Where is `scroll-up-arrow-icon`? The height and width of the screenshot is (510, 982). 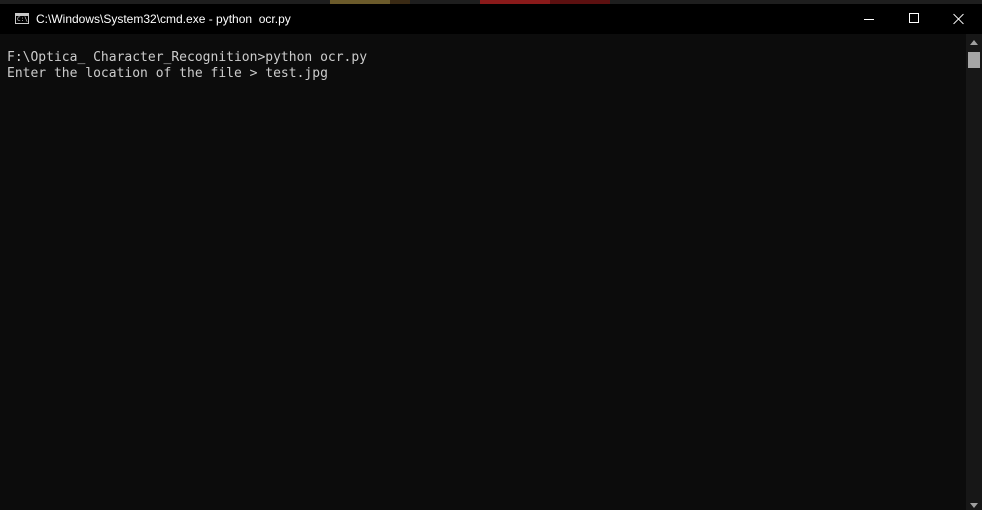
scroll-up-arrow-icon is located at coordinates (974, 42).